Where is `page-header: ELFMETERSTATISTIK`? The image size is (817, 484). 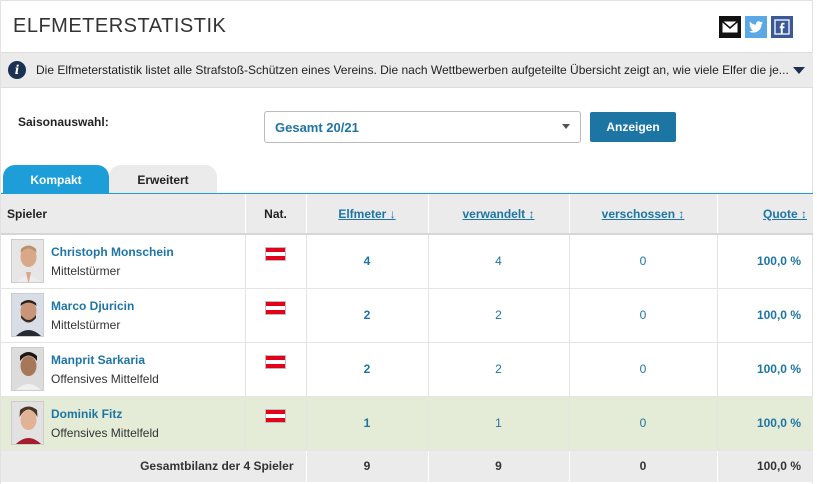 page-header: ELFMETERSTATISTIK is located at coordinates (407, 26).